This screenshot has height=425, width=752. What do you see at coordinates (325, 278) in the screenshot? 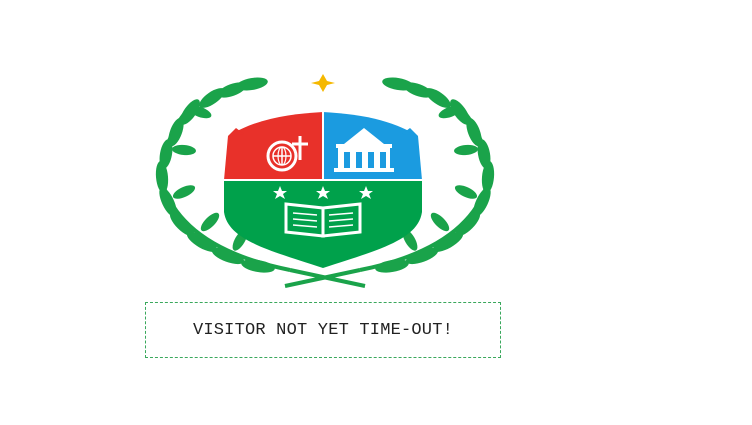
I see `laurel-ribbon-icon` at bounding box center [325, 278].